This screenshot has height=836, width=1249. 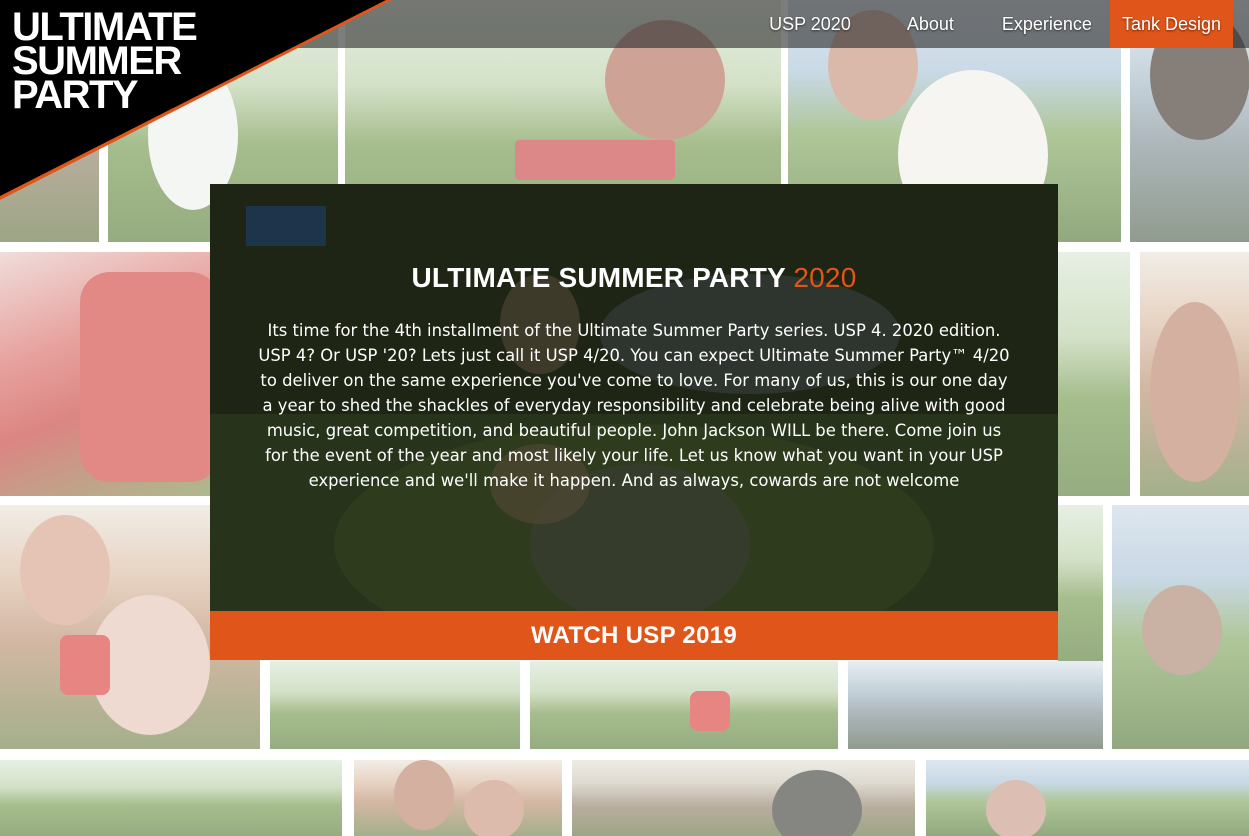 I want to click on main-nav: USP 2020 About Experience Tank Design, so click(x=986, y=24).